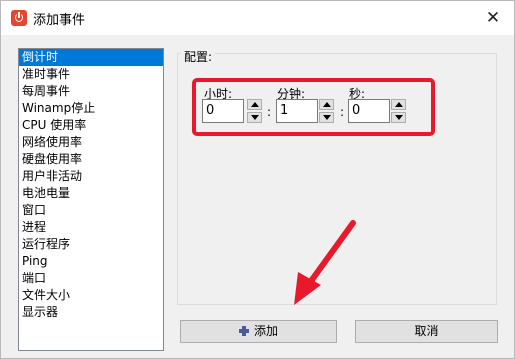 This screenshot has height=359, width=515. Describe the element at coordinates (493, 18) in the screenshot. I see `close-icon: ✕` at that location.